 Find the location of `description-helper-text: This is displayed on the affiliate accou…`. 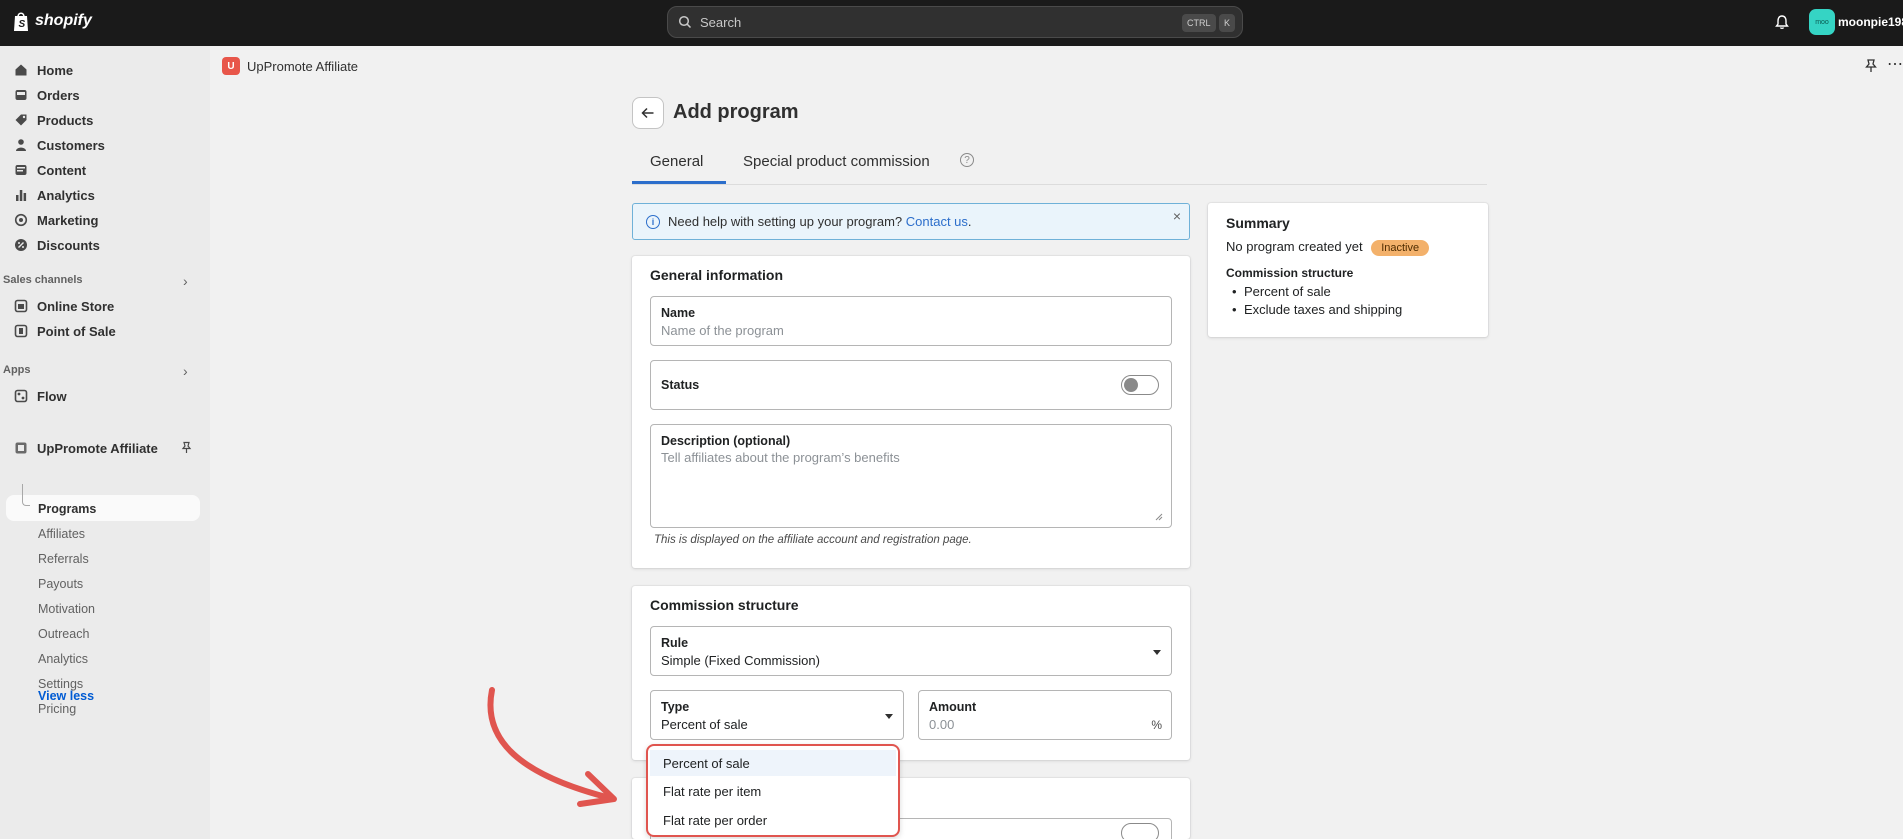

description-helper-text: This is displayed on the affiliate accou… is located at coordinates (813, 540).